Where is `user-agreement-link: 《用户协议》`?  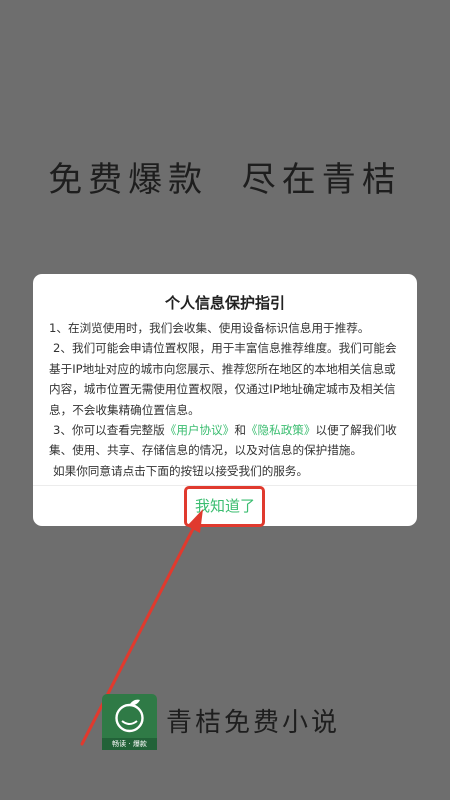 user-agreement-link: 《用户协议》 is located at coordinates (200, 430).